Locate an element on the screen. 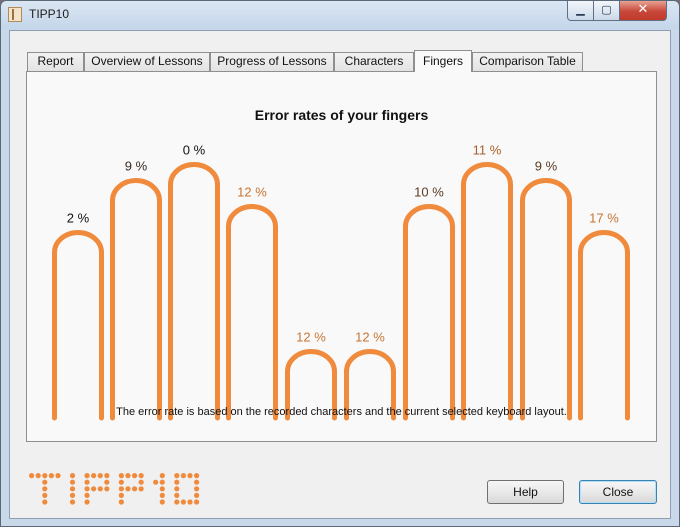 The height and width of the screenshot is (527, 680). close-button: Close is located at coordinates (618, 492).